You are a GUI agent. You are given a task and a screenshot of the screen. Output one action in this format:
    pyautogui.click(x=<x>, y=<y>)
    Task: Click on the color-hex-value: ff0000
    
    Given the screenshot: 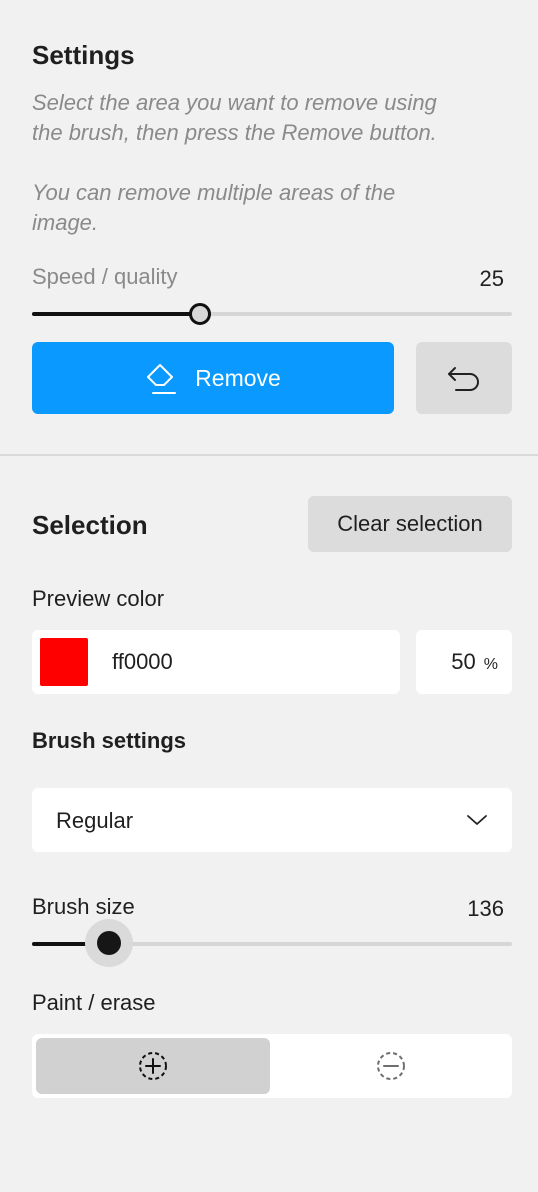 What is the action you would take?
    pyautogui.click(x=142, y=662)
    